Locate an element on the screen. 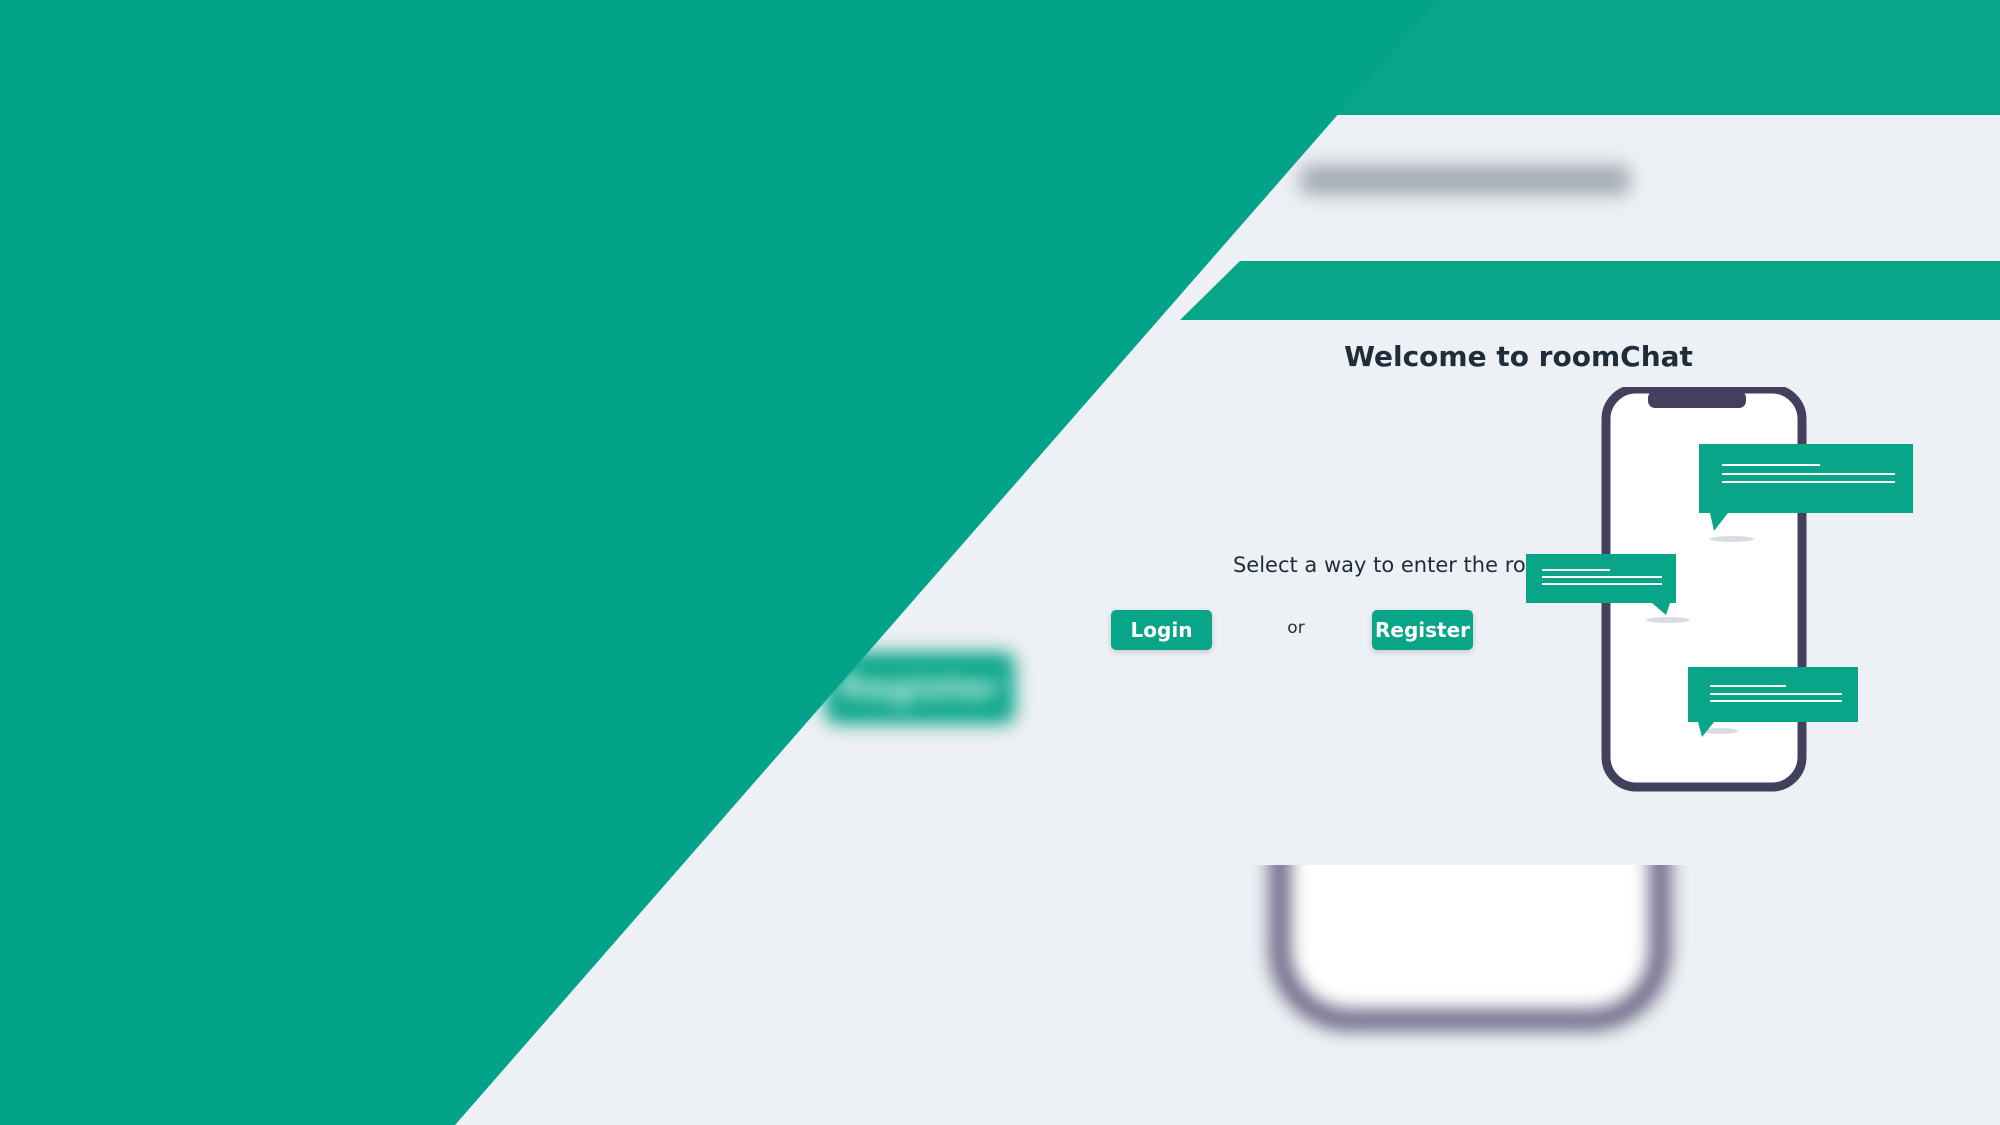 Image resolution: width=2000 pixels, height=1125 pixels. blurred-title-ghost is located at coordinates (1465, 180).